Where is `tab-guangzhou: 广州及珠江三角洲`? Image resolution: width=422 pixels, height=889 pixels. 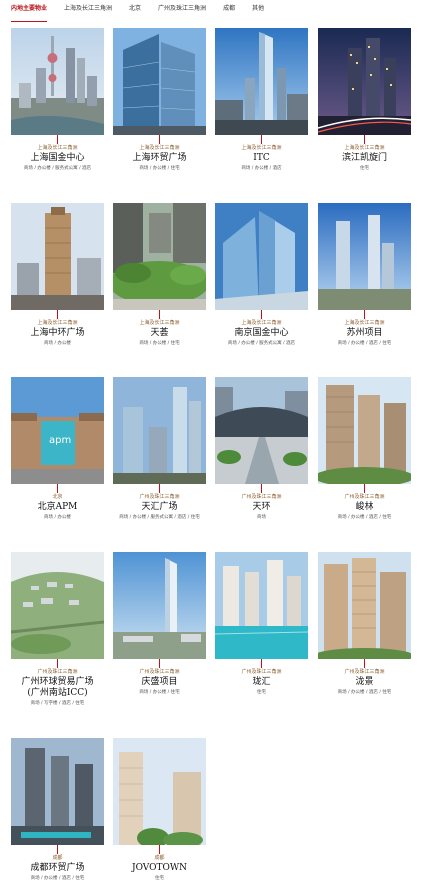
tab-guangzhou: 广州及珠江三角洲 is located at coordinates (182, 11).